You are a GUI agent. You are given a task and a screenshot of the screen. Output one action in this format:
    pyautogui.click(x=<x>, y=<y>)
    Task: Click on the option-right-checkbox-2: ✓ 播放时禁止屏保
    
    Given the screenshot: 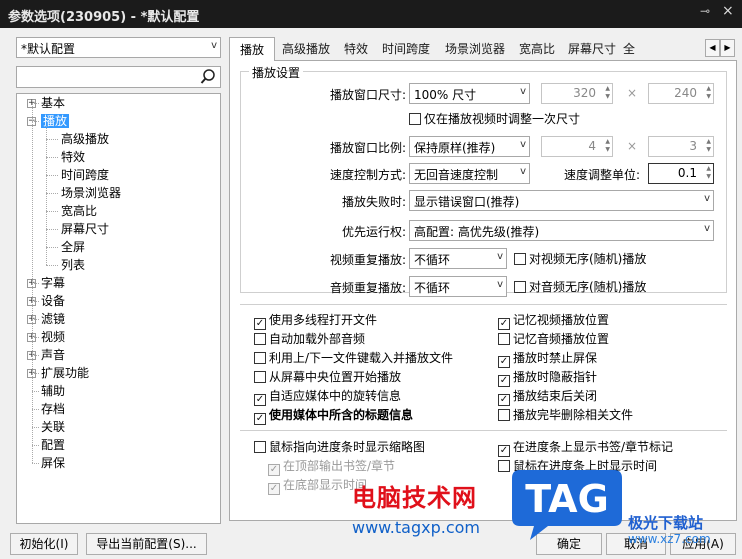 What is the action you would take?
    pyautogui.click(x=547, y=359)
    